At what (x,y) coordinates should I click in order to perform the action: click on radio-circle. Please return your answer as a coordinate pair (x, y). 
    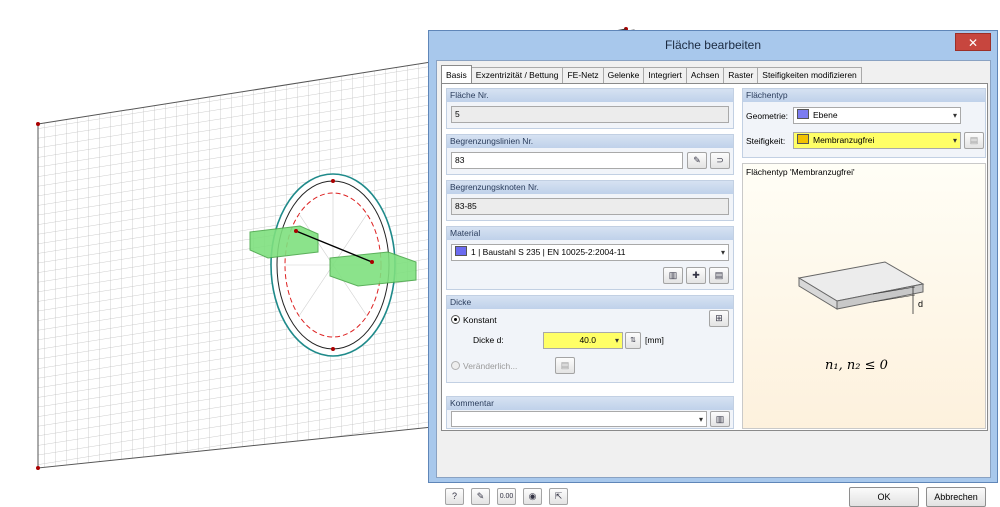
    Looking at the image, I should click on (455, 365).